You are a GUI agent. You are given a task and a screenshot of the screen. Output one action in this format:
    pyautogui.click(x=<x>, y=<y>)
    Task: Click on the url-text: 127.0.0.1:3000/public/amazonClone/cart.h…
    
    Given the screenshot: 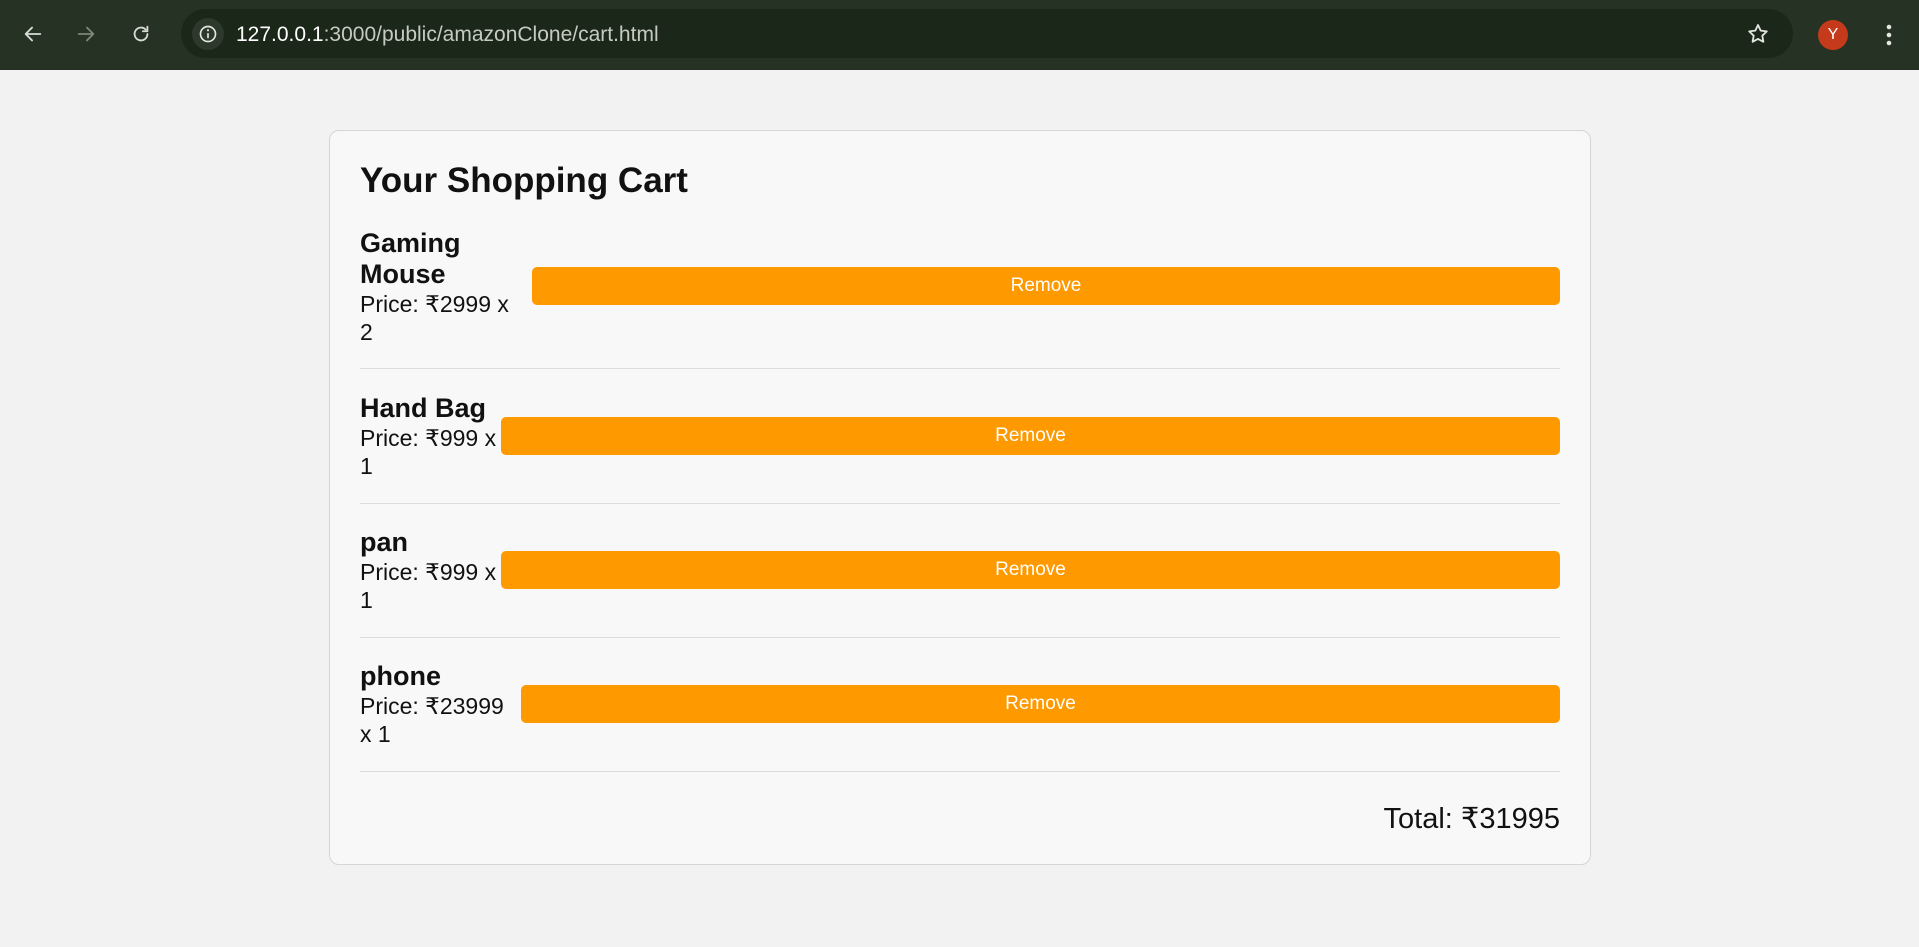 What is the action you would take?
    pyautogui.click(x=447, y=35)
    